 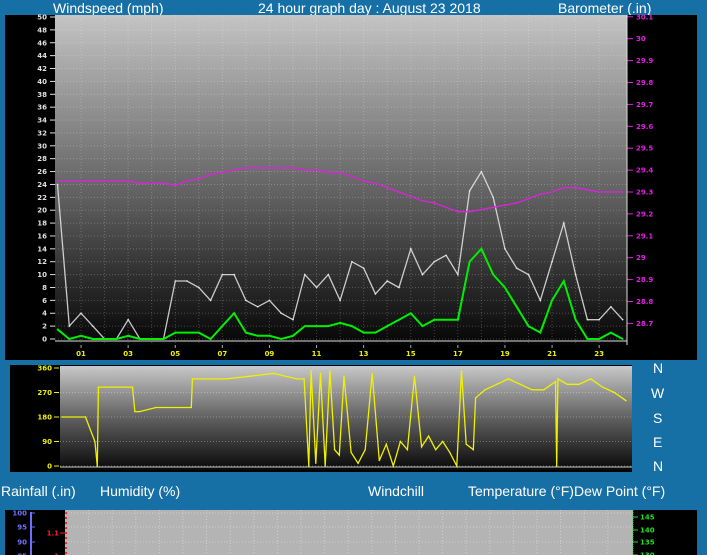 I want to click on rainfall-title: Rainfall (.in), so click(x=38, y=491).